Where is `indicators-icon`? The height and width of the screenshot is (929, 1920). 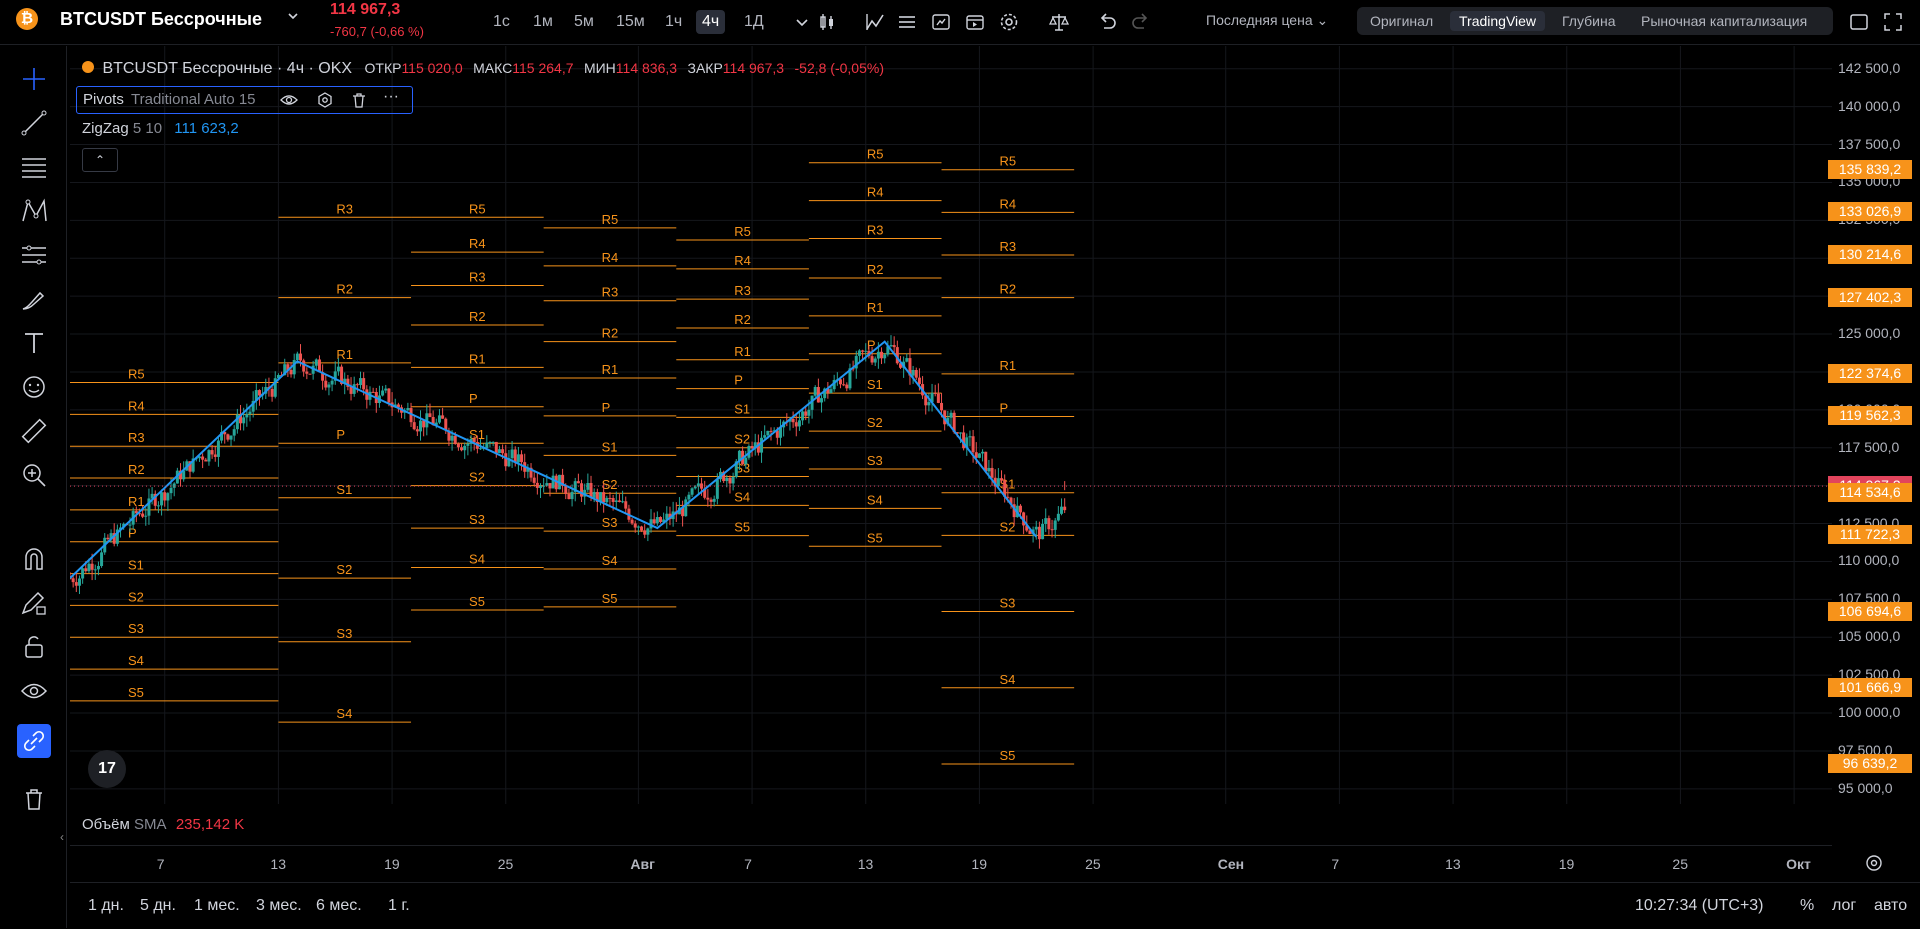 indicators-icon is located at coordinates (875, 22).